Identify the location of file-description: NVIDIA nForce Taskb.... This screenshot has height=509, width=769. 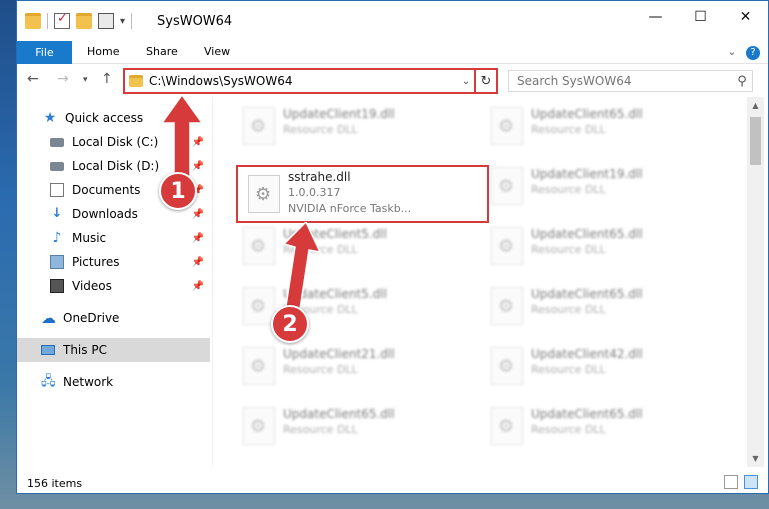
(350, 208).